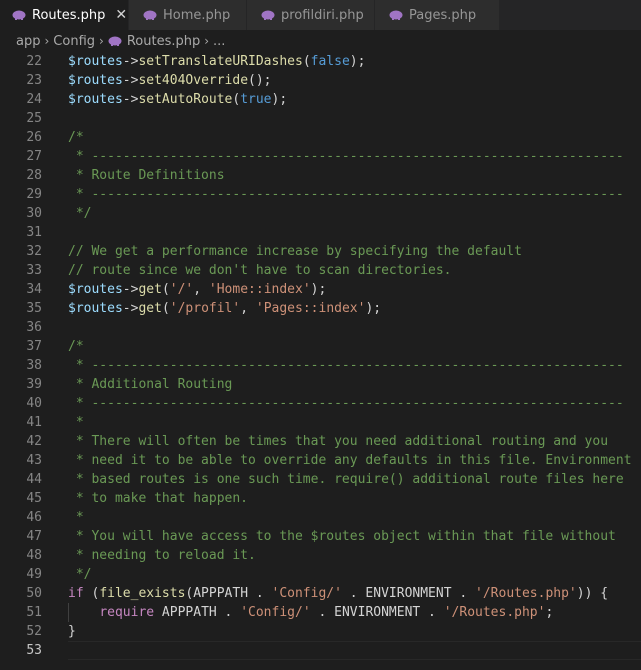  What do you see at coordinates (34, 574) in the screenshot?
I see `line-number: 49` at bounding box center [34, 574].